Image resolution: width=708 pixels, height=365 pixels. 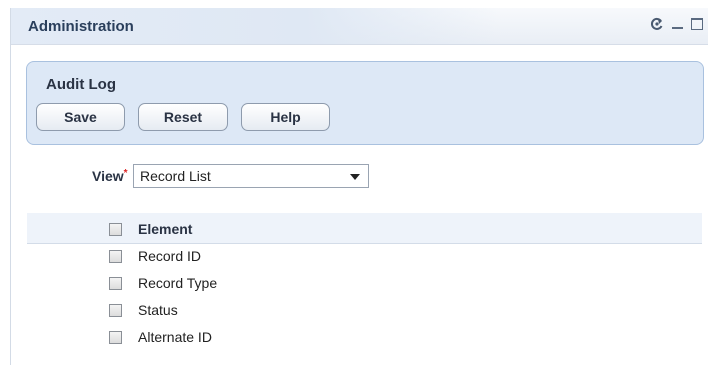 I want to click on refresh-icon, so click(x=657, y=24).